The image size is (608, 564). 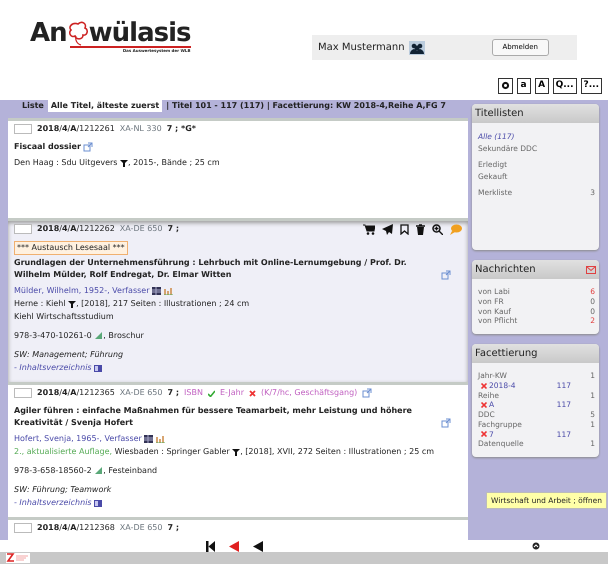 What do you see at coordinates (130, 470) in the screenshot?
I see `binding-text: , Festeinband` at bounding box center [130, 470].